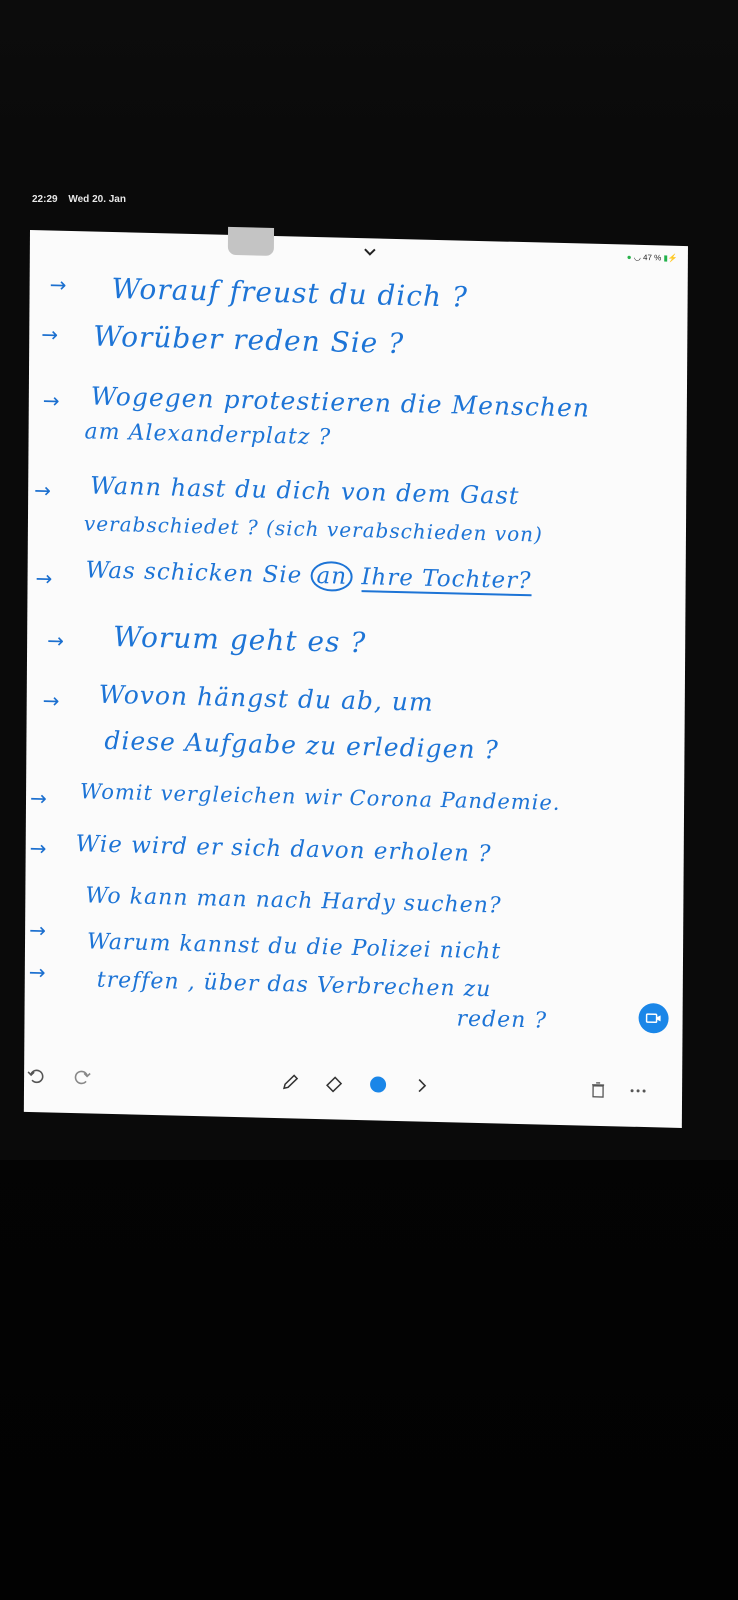 The image size is (738, 1600). I want to click on status-bar: 22:29 Wed 20. Jan, so click(83, 199).